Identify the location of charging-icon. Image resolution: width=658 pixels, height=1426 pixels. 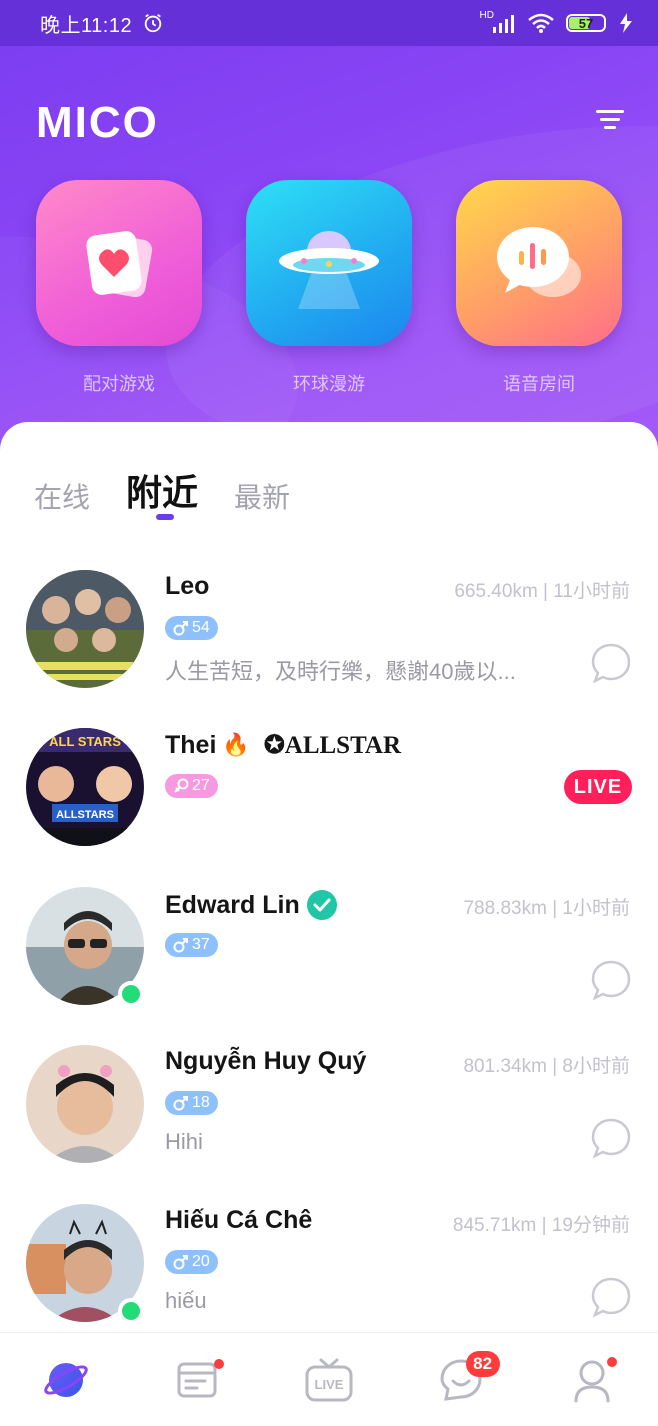
(626, 23).